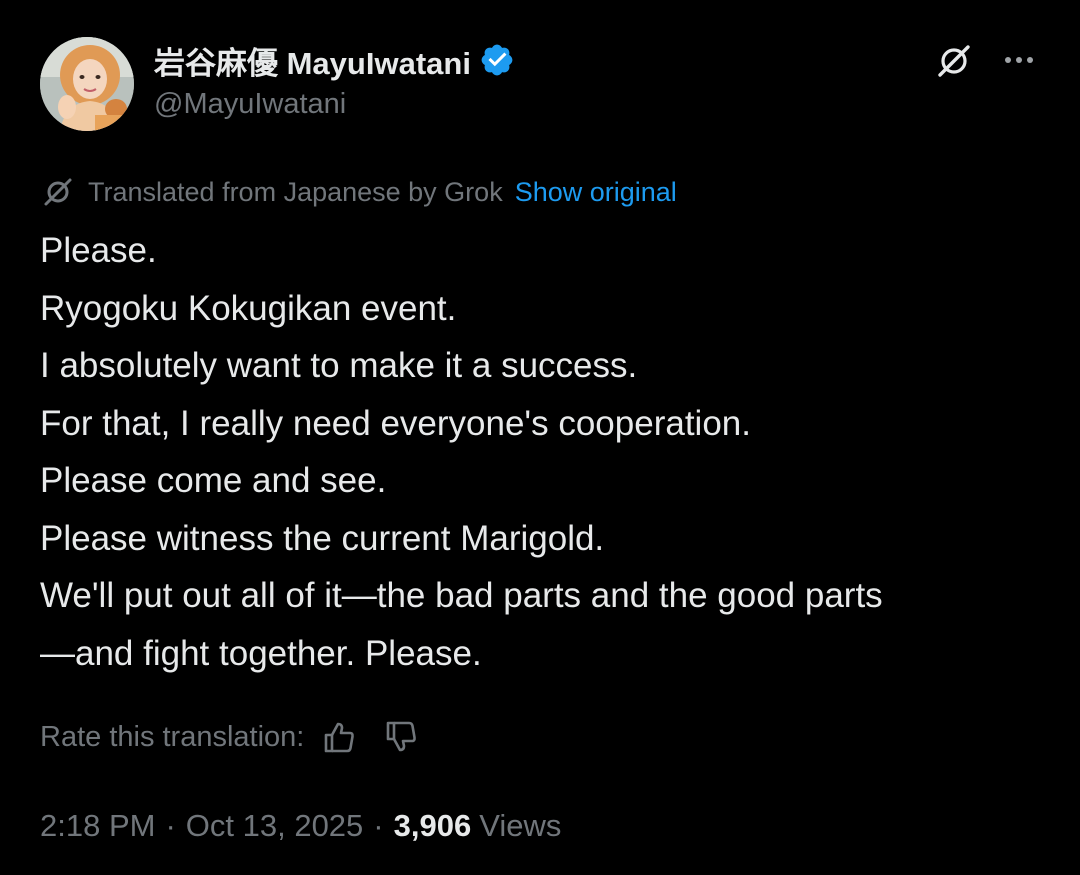 This screenshot has height=875, width=1080. I want to click on tweet-text-line: Ryogoku Kokugikan event., so click(248, 308).